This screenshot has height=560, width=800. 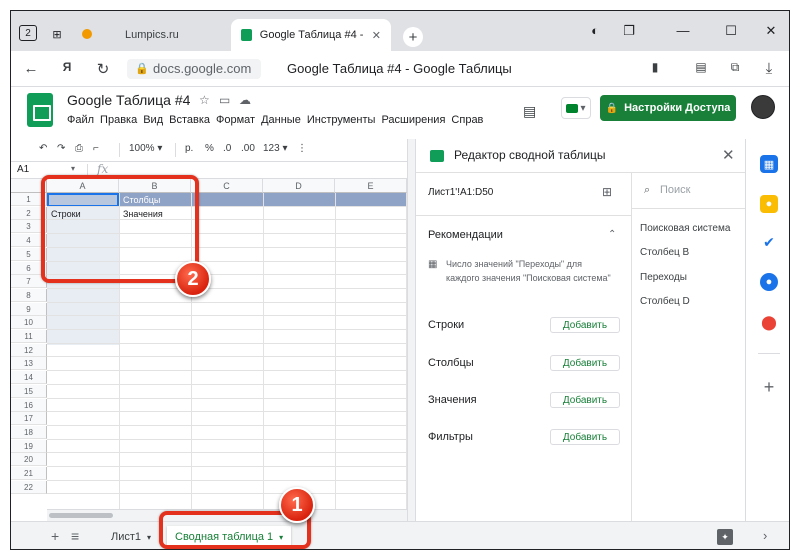 I want to click on url-field: 🔒 docs.google.com, so click(x=194, y=69).